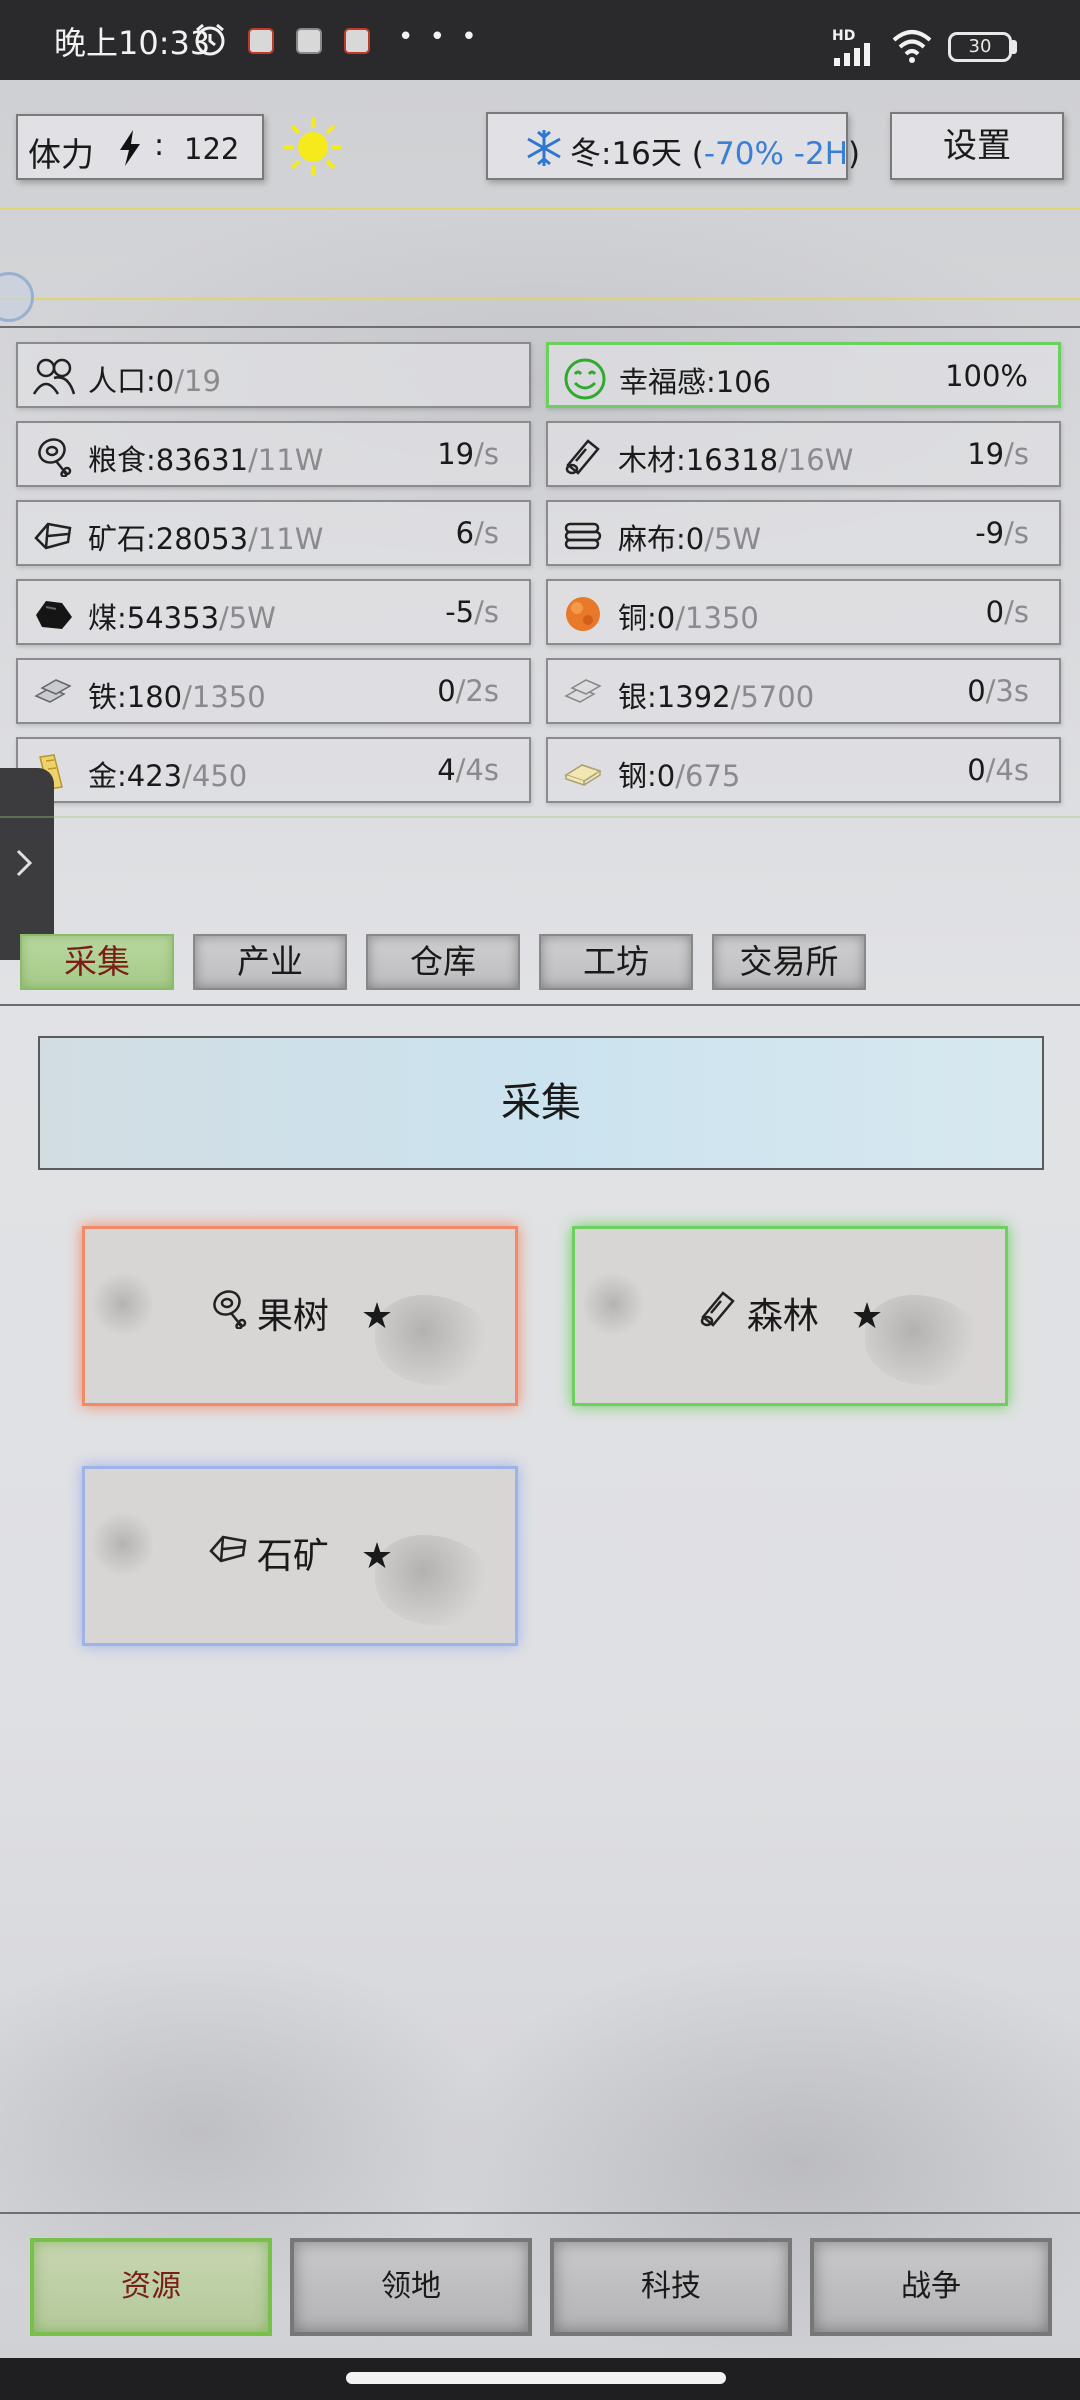 The image size is (1080, 2400). Describe the element at coordinates (803, 375) in the screenshot. I see `happiness-stat: 幸福感:106 100%` at that location.